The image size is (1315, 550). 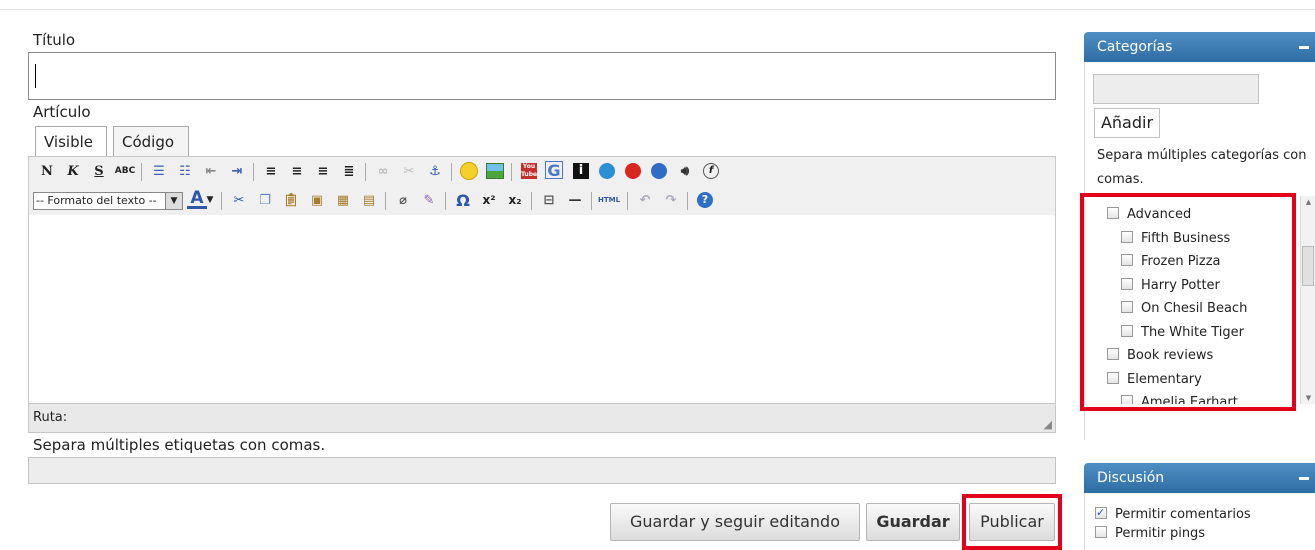 I want to click on bold-button: N, so click(x=47, y=171).